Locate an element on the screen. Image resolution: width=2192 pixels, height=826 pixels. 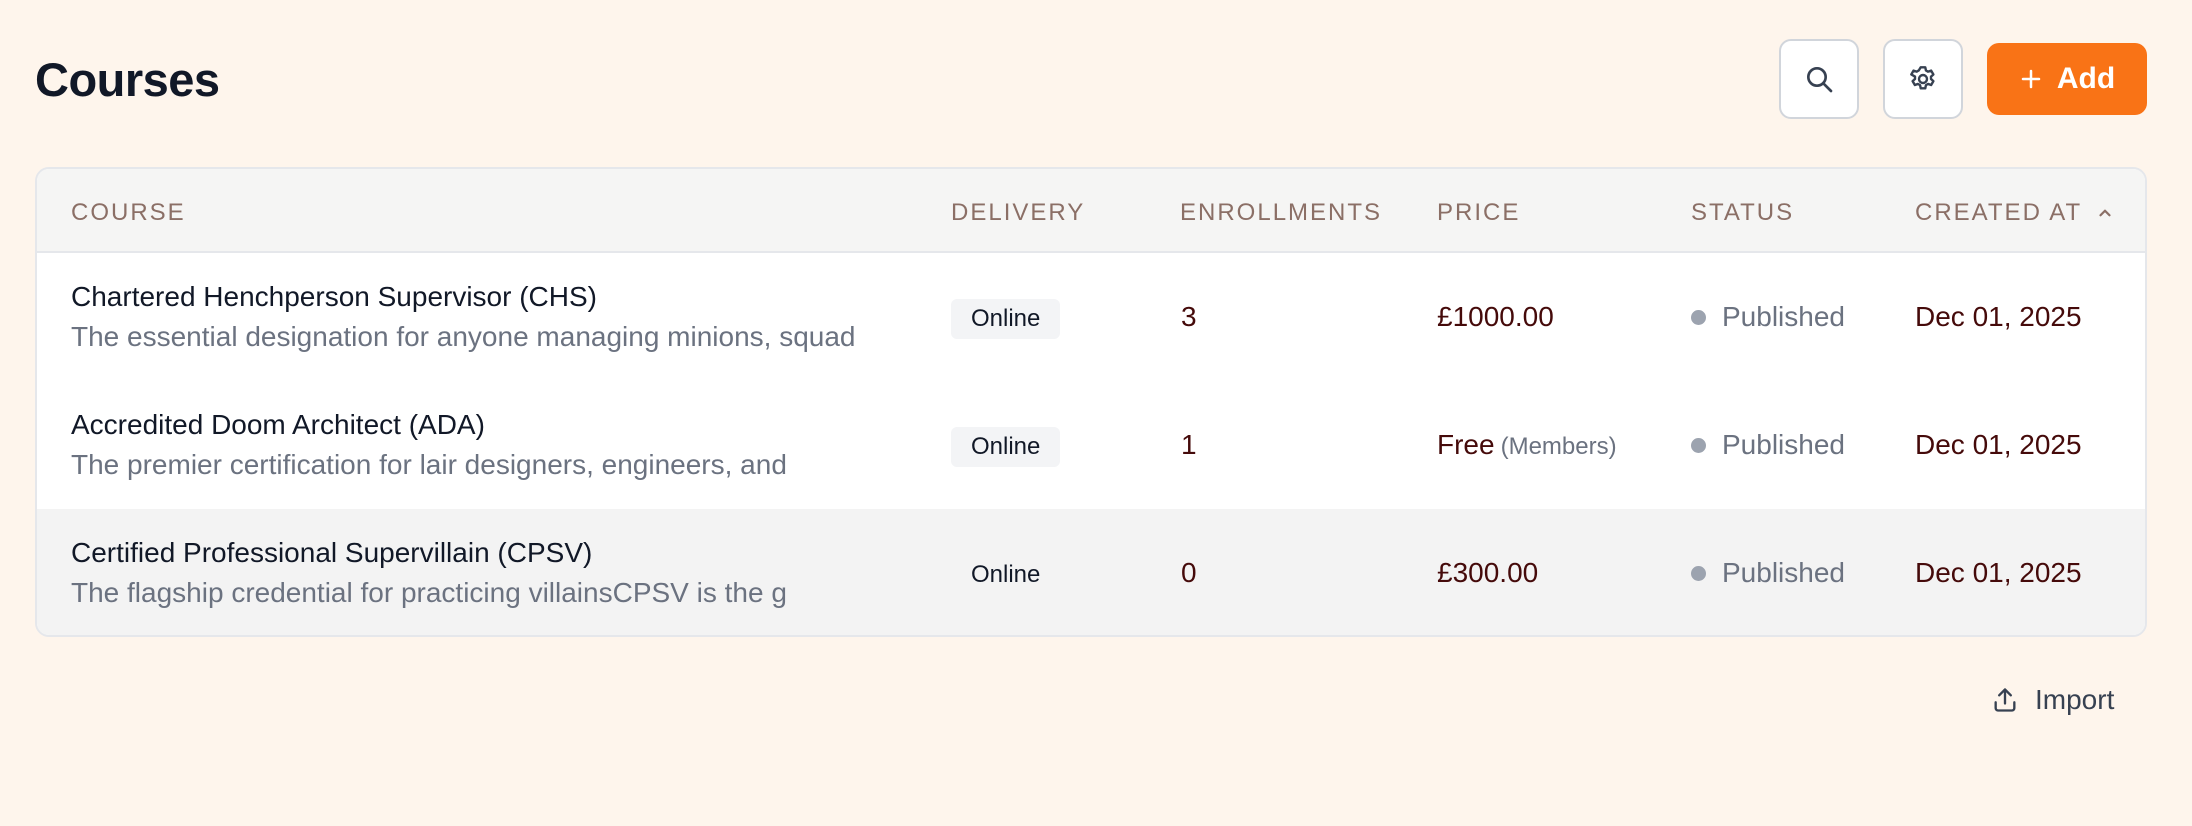
price-value: £300.00 is located at coordinates (1488, 572).